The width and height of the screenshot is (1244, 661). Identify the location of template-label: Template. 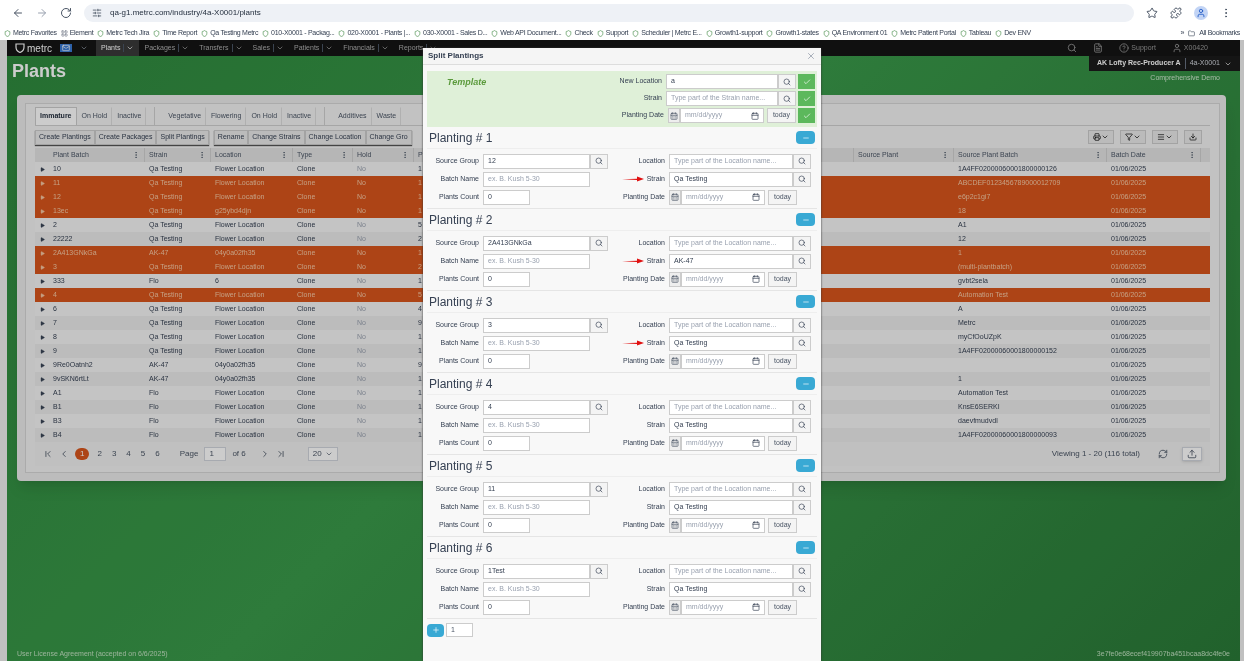
(467, 82).